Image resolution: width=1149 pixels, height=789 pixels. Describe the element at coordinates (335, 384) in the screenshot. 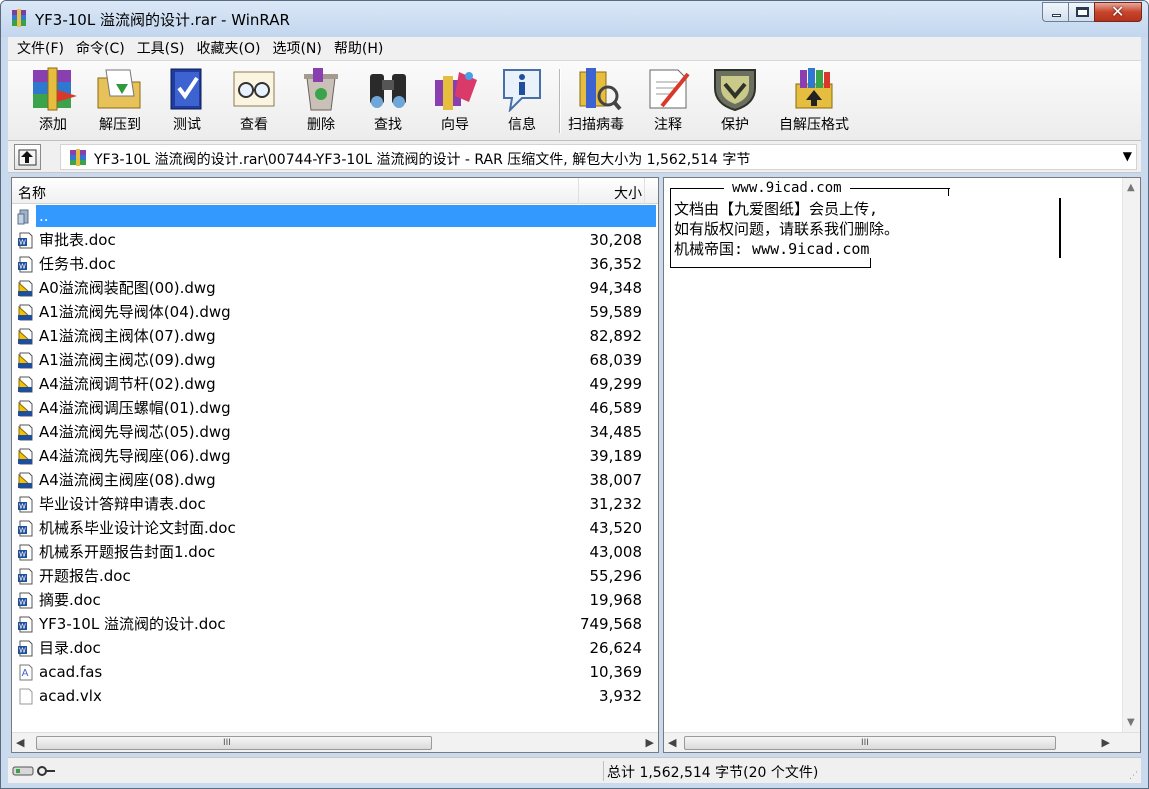

I see `file-row: A4溢流阀调节杆(02).dwg 49,299` at that location.